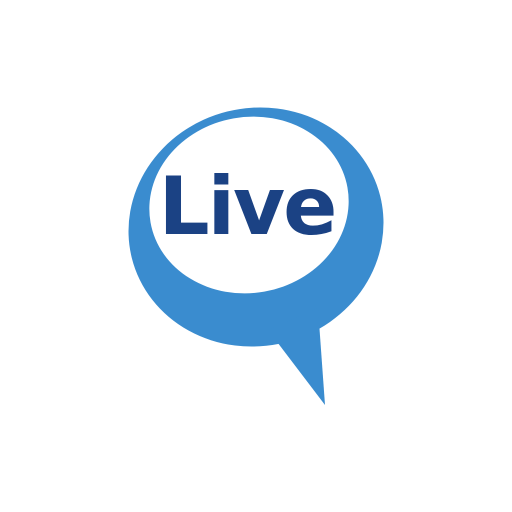 The image size is (512, 512). I want to click on logo-wordmark: Live, so click(247, 206).